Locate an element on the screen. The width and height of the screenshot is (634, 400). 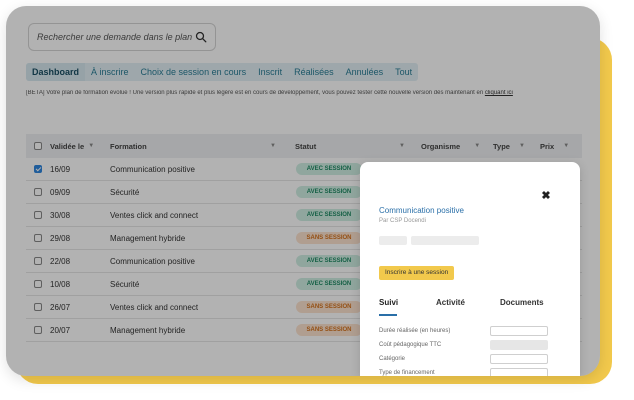
header-statut: Statut is located at coordinates (305, 146).